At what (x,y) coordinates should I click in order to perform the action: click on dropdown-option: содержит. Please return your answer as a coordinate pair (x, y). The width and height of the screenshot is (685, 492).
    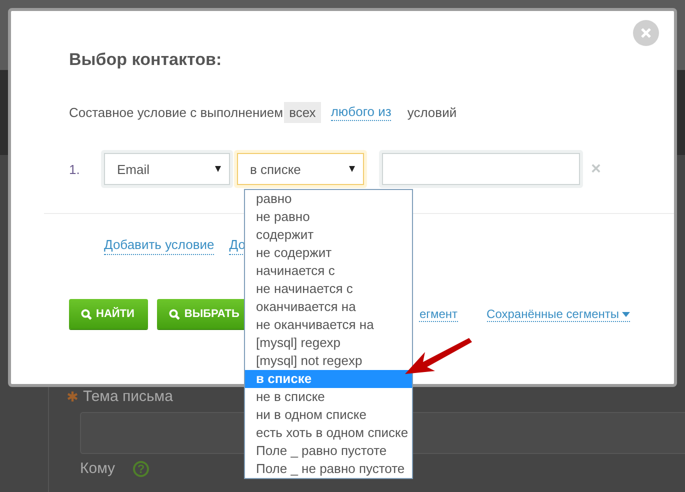
    Looking at the image, I should click on (328, 235).